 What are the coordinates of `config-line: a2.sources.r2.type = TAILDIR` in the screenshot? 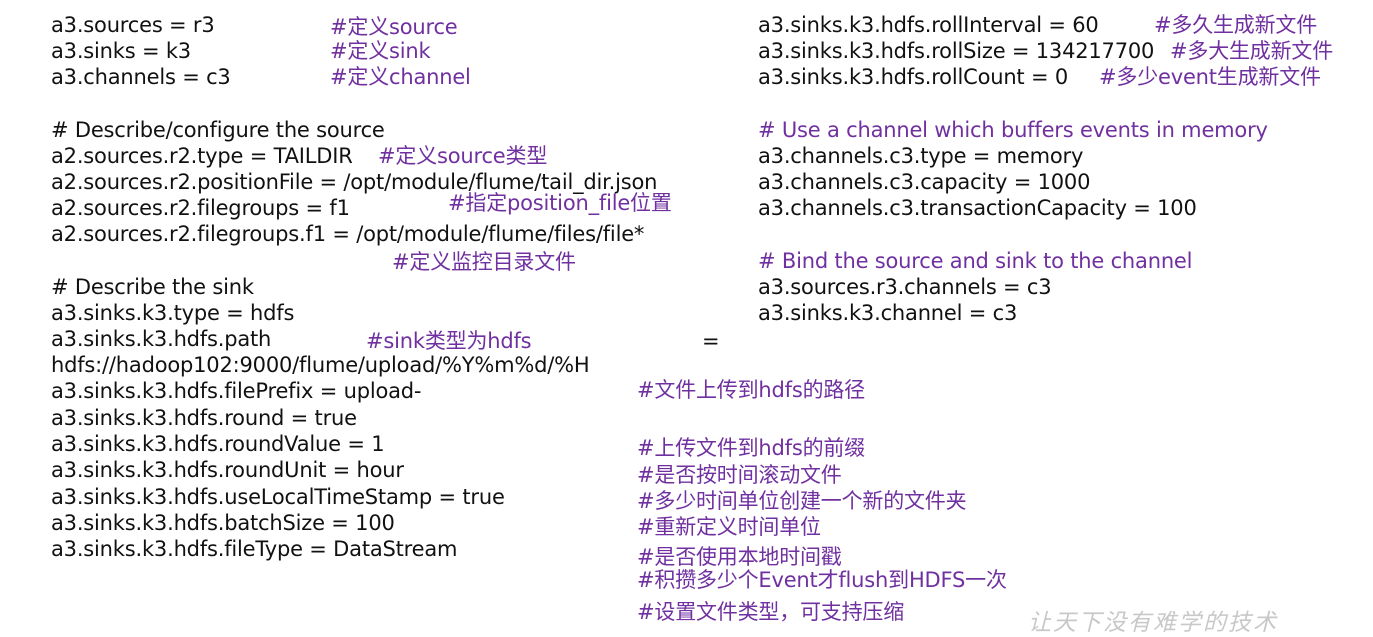 It's located at (202, 156).